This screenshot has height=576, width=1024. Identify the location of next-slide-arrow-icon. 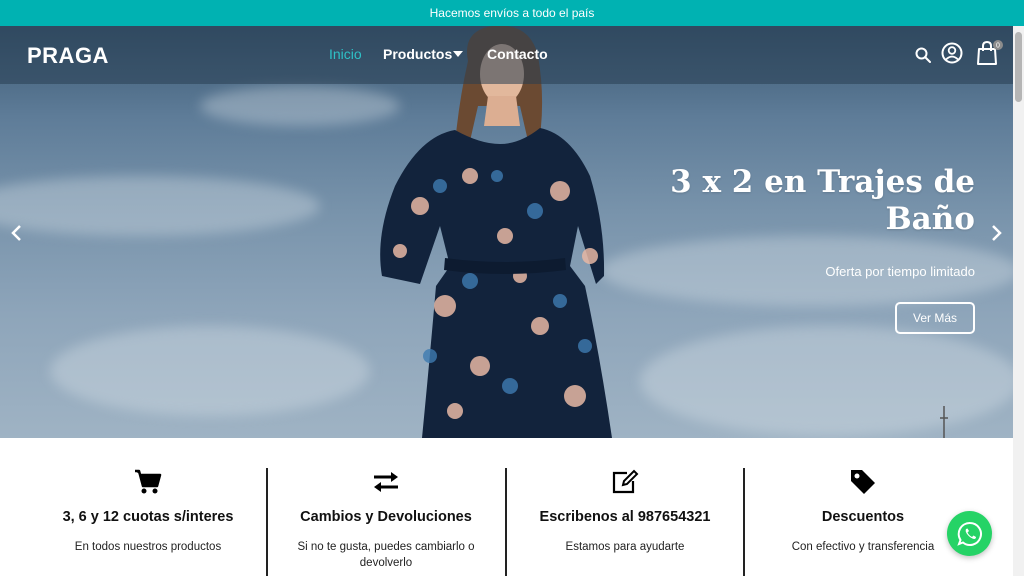
(996, 233).